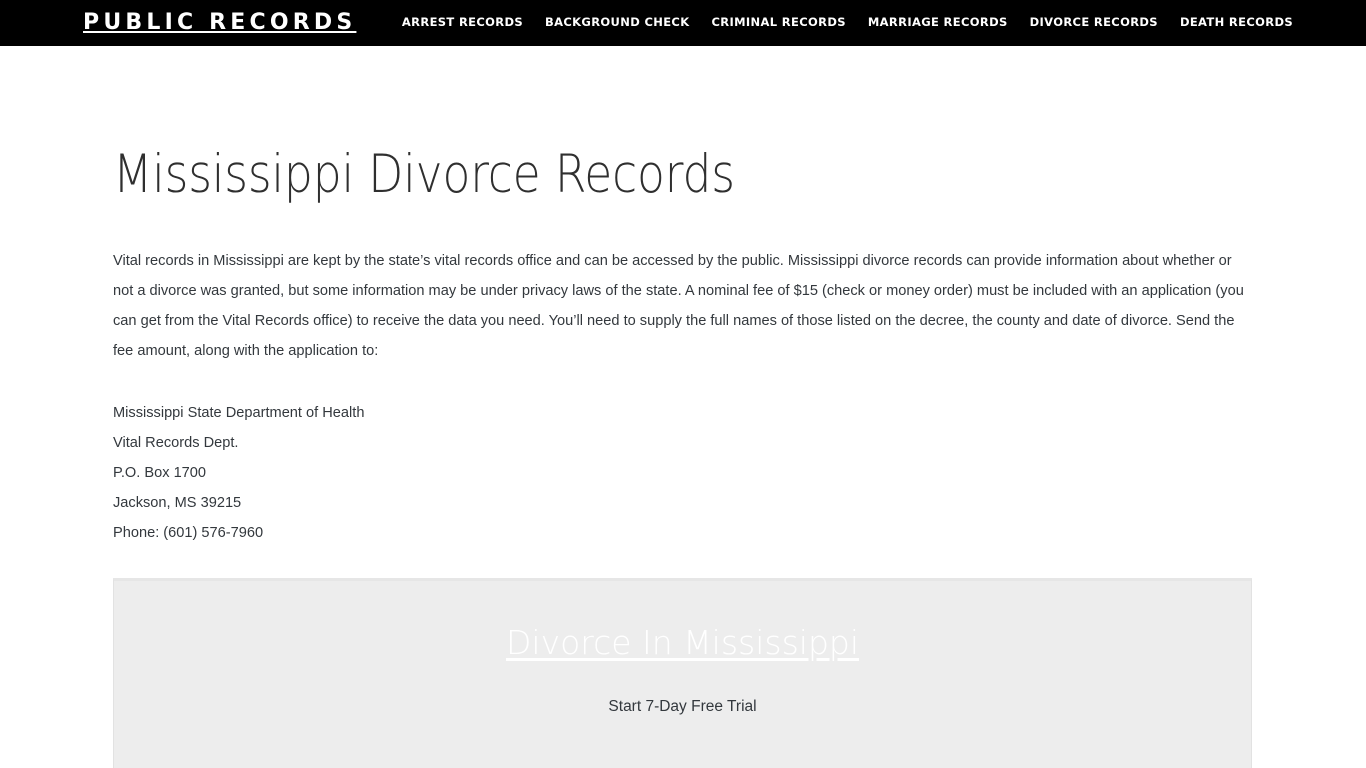 Image resolution: width=1366 pixels, height=768 pixels. Describe the element at coordinates (938, 23) in the screenshot. I see `nav-item-marriage-records: MARRIAGE RECORDS` at that location.